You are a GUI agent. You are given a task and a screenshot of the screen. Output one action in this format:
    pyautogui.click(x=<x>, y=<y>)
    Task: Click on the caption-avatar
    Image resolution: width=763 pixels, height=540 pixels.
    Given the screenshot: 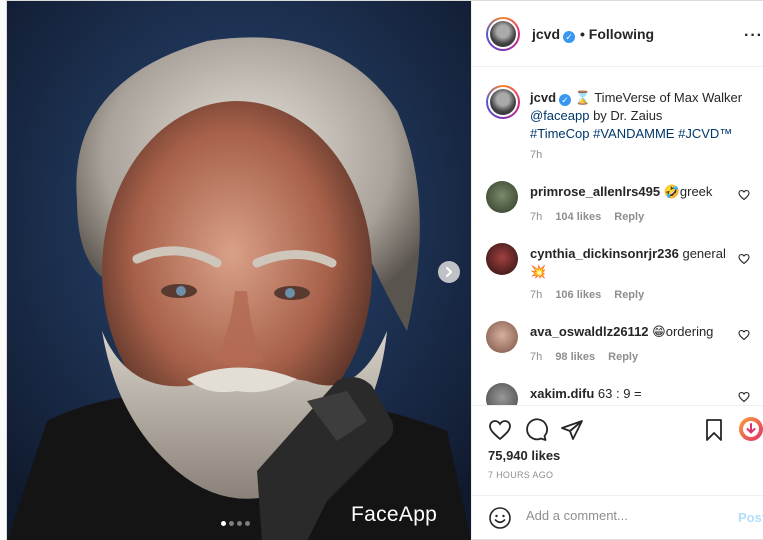 What is the action you would take?
    pyautogui.click(x=503, y=102)
    